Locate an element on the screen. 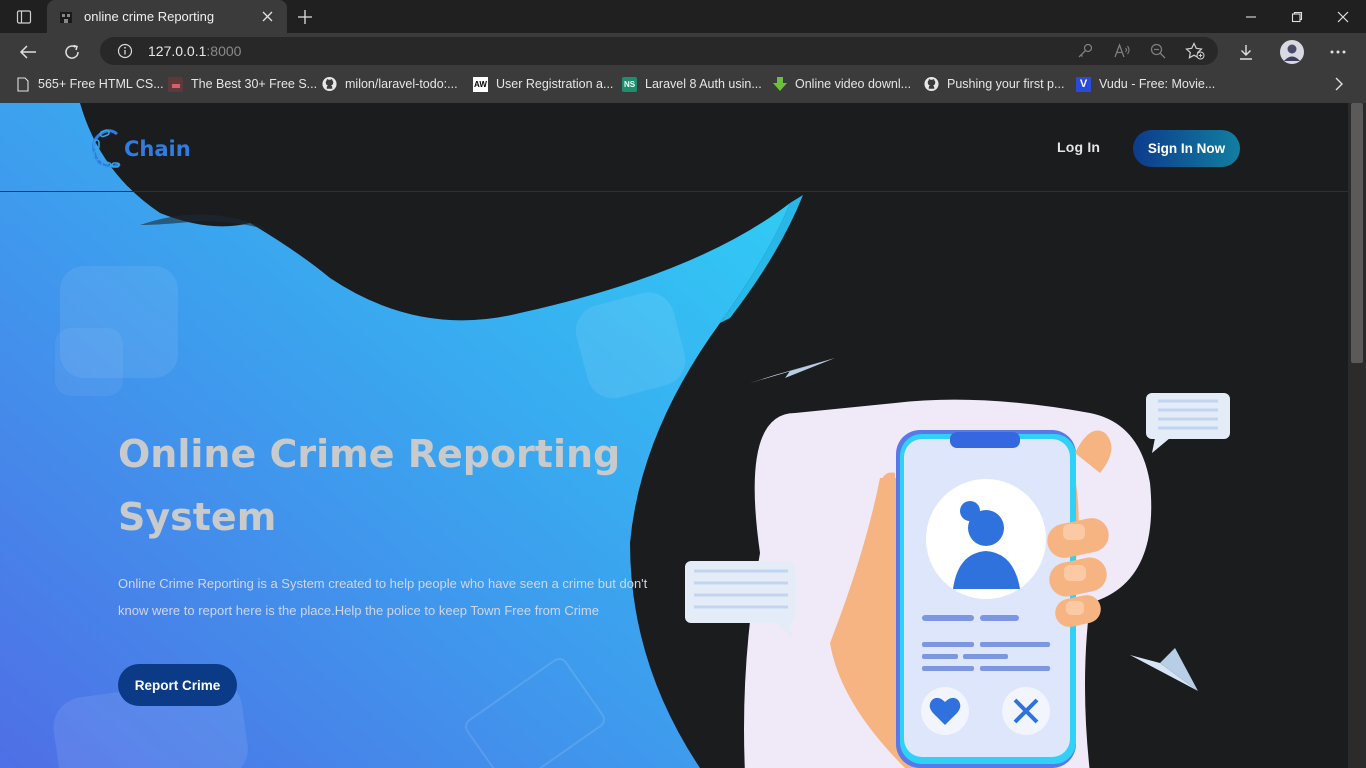 Image resolution: width=1366 pixels, height=768 pixels. login-link: Log In is located at coordinates (1078, 147).